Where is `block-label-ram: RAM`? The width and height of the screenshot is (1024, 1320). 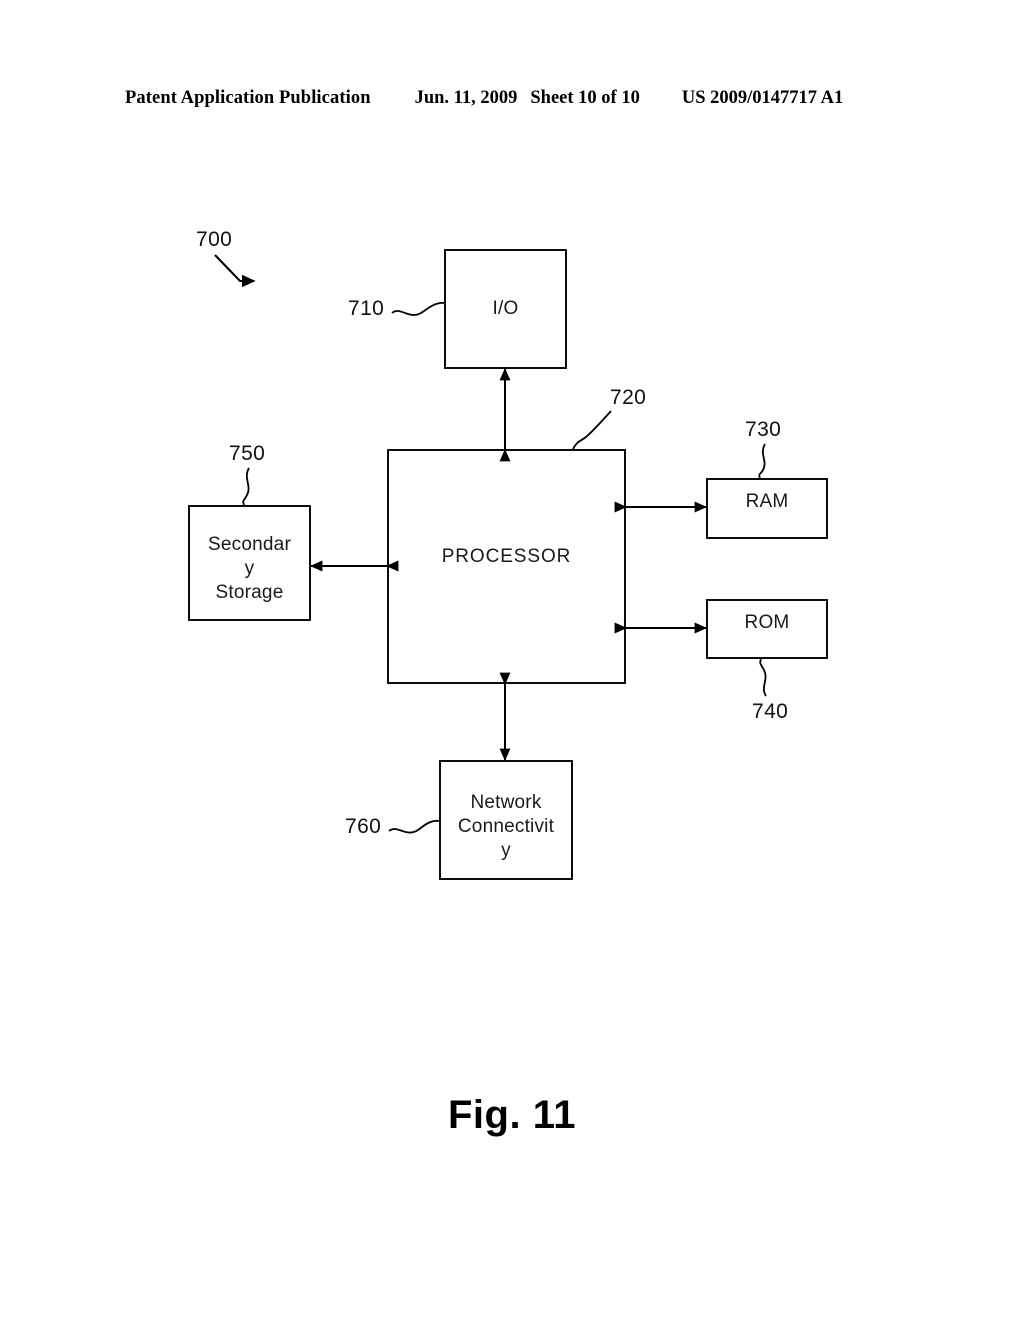
block-label-ram: RAM is located at coordinates (767, 501).